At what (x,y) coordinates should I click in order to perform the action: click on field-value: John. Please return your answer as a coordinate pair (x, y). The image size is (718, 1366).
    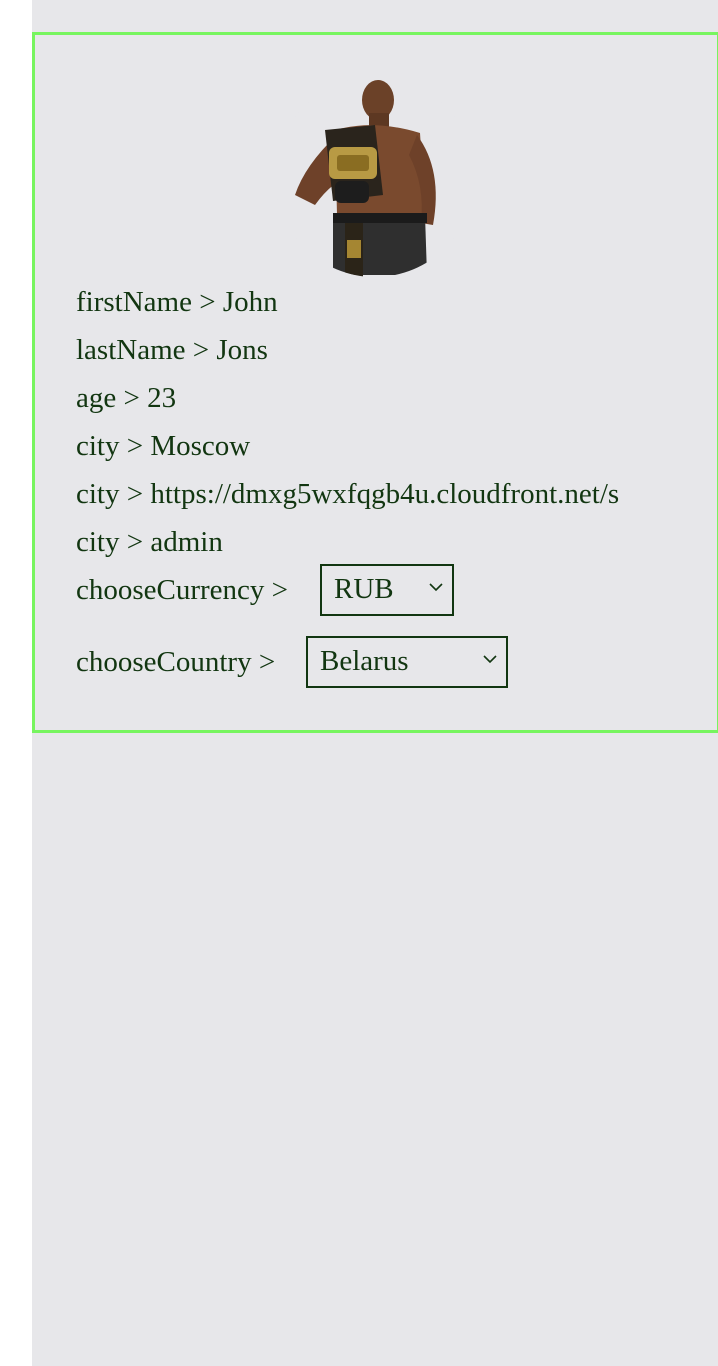
    Looking at the image, I should click on (250, 302).